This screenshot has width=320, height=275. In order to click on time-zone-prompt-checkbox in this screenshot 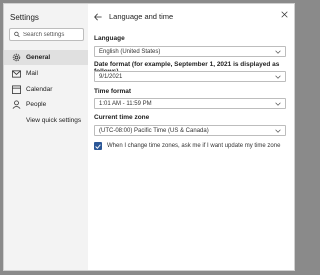, I will do `click(98, 146)`.